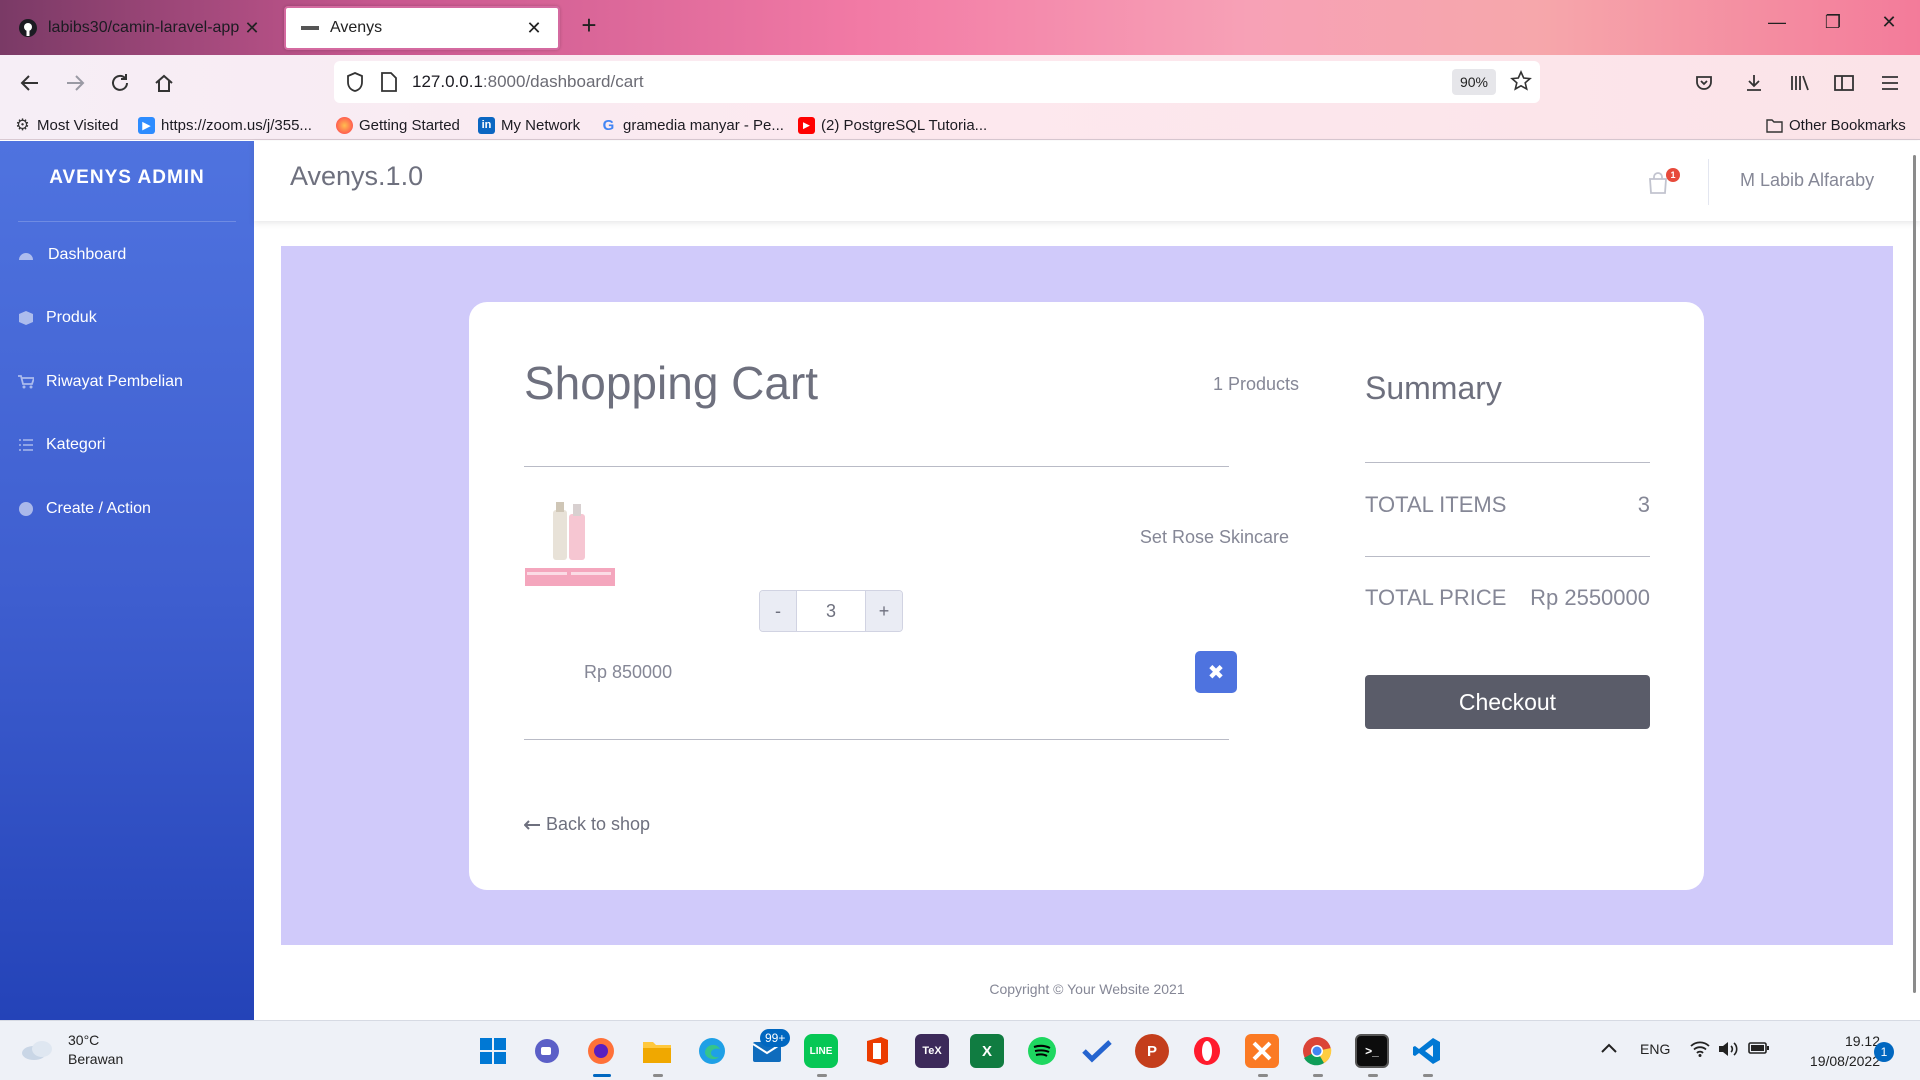 This screenshot has width=1920, height=1080. Describe the element at coordinates (1372, 1051) in the screenshot. I see `terminal-icon: >_` at that location.